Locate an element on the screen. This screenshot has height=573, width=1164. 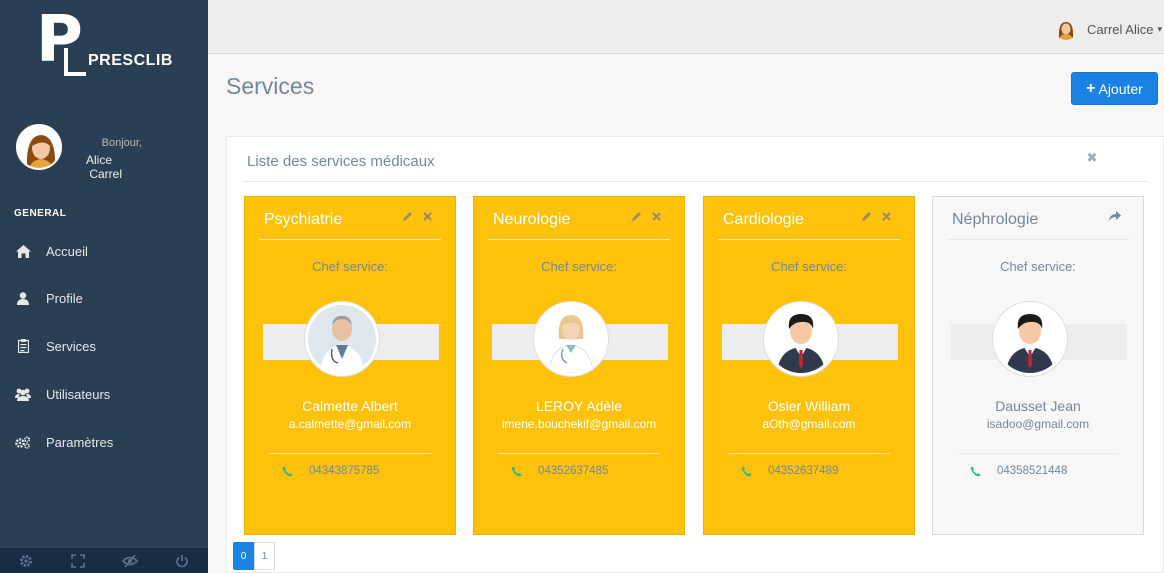
fullscreen-icon is located at coordinates (78, 561).